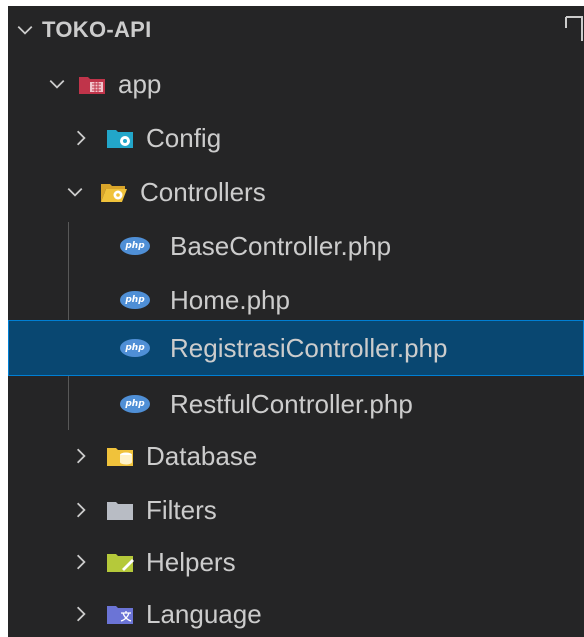 Image resolution: width=584 pixels, height=637 pixels. What do you see at coordinates (296, 562) in the screenshot?
I see `folder-helpers: Helpers` at bounding box center [296, 562].